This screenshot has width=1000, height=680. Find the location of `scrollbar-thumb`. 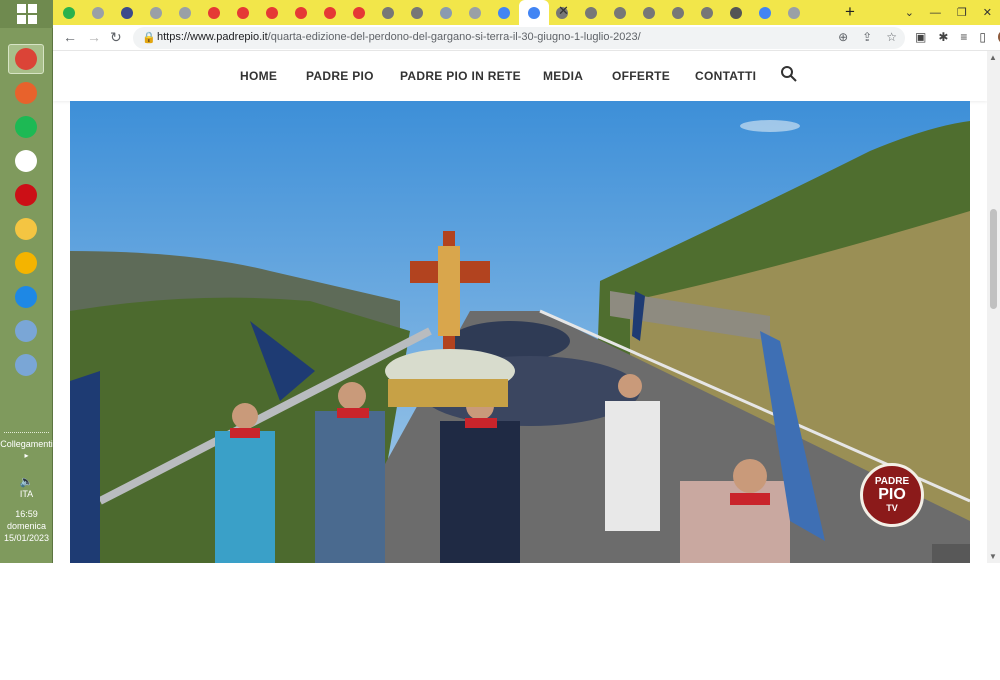

scrollbar-thumb is located at coordinates (993, 259).